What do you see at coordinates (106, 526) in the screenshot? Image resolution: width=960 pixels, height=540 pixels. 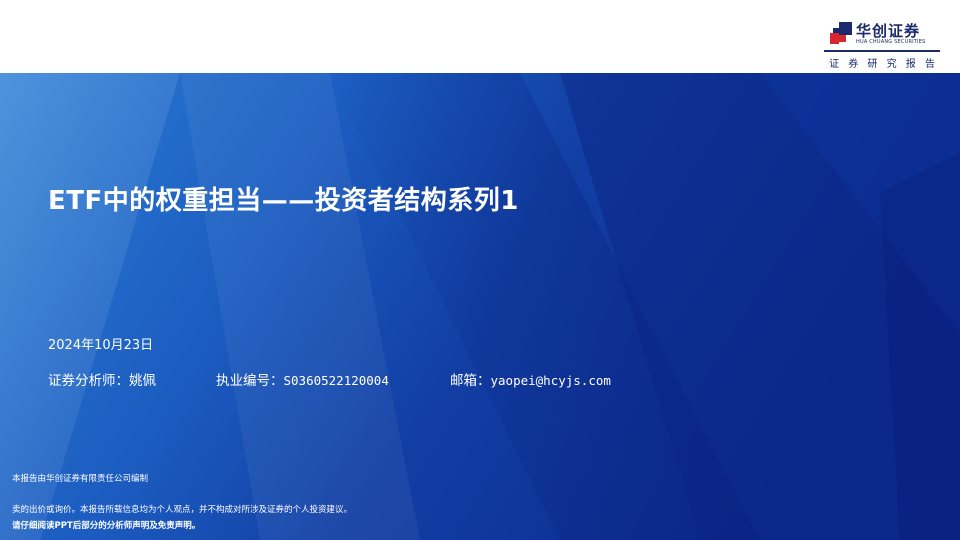 I see `footer-read-notice: 请仔细阅读PPT后部分的分析师声明及免责声明。` at bounding box center [106, 526].